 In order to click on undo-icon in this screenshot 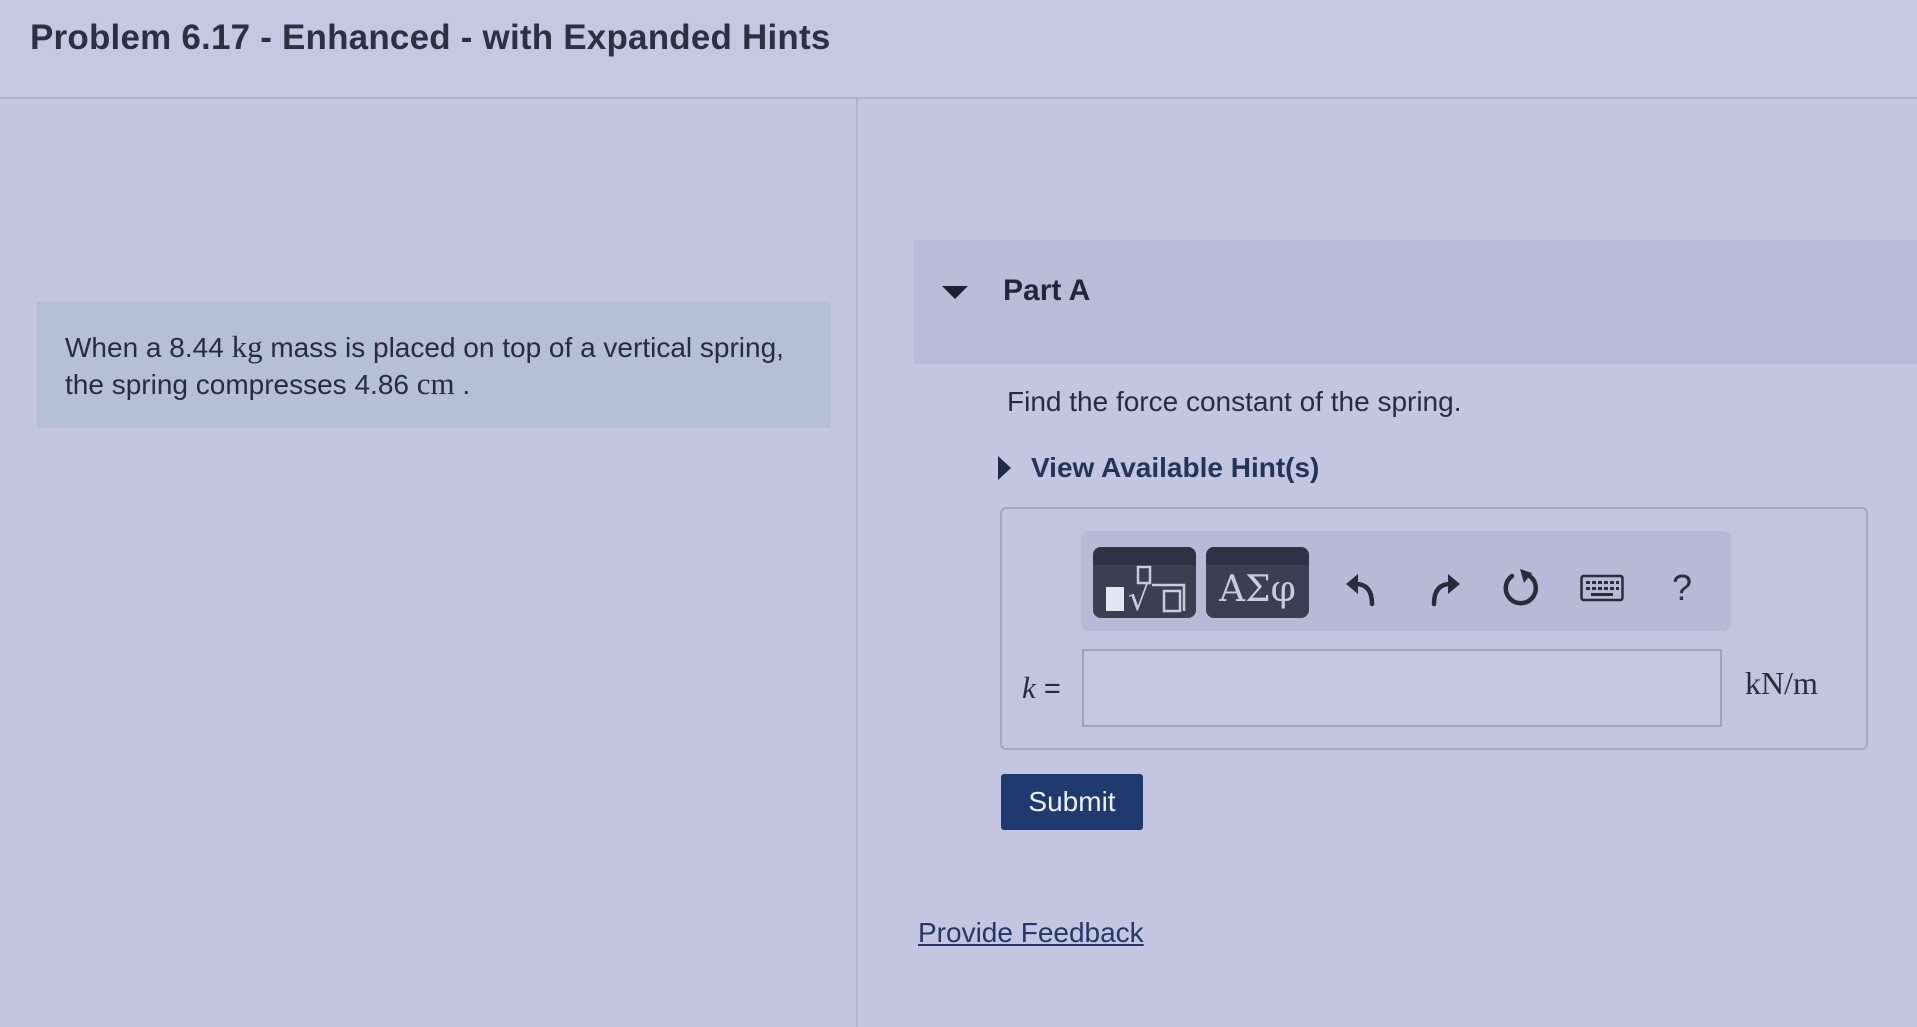, I will do `click(1360, 590)`.